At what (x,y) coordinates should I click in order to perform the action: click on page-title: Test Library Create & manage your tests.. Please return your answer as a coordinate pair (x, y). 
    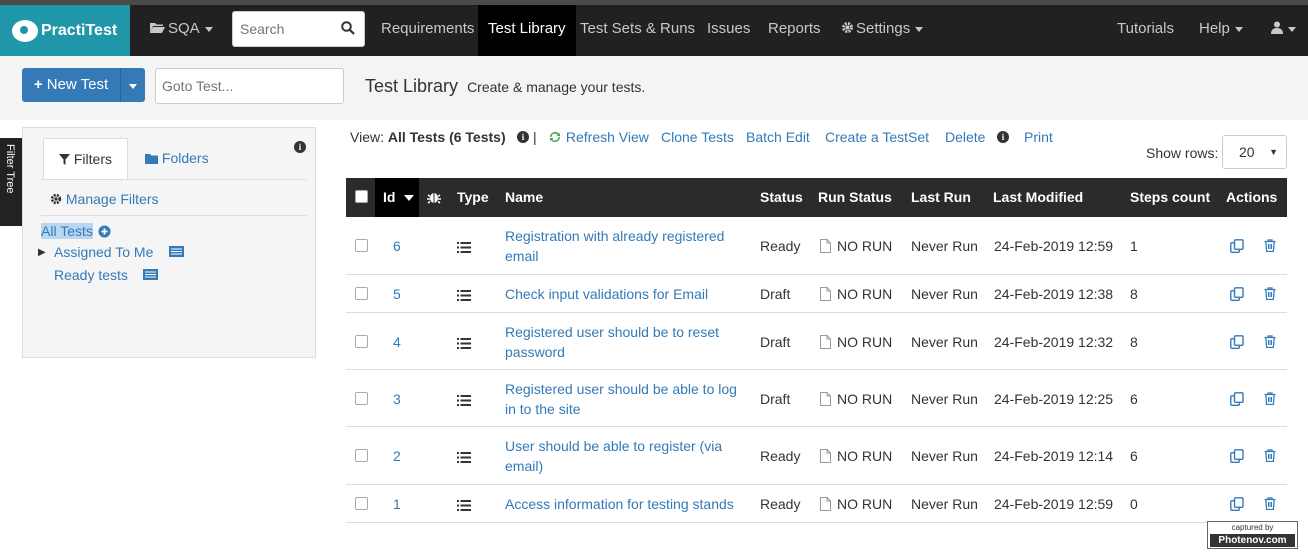
    Looking at the image, I should click on (505, 86).